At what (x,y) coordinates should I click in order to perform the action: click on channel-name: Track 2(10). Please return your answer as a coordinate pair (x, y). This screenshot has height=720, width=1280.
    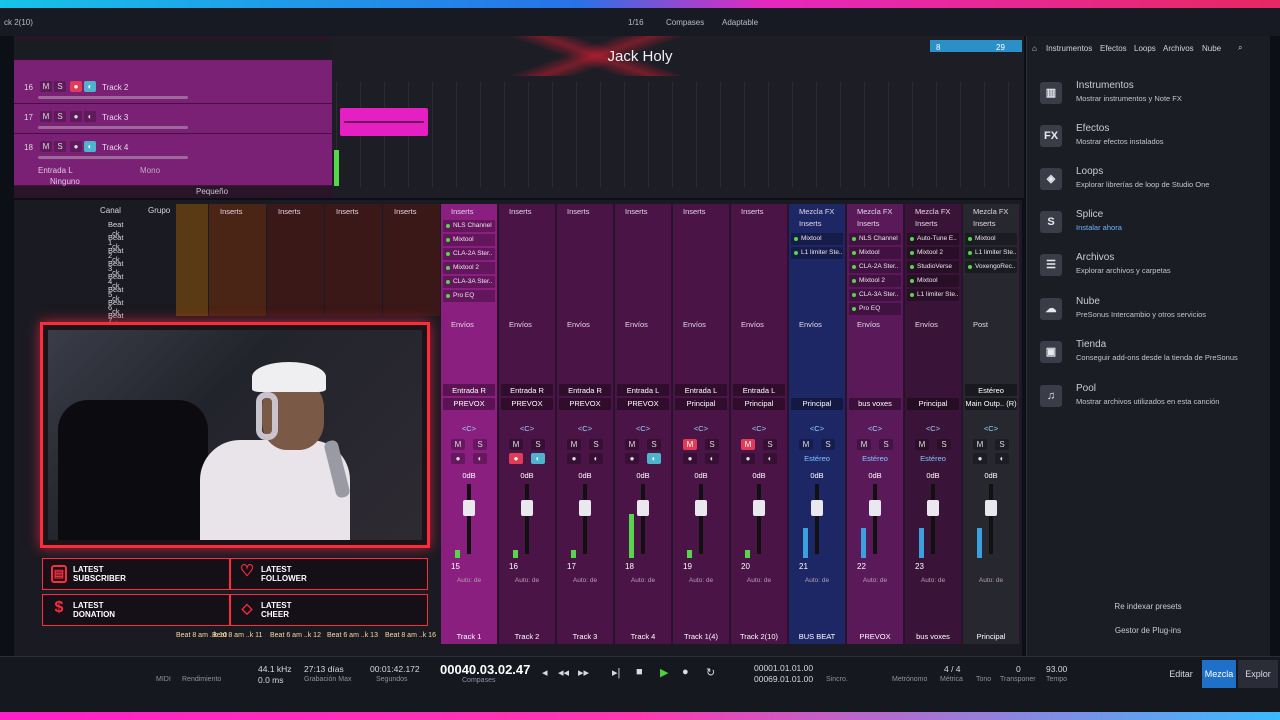
    Looking at the image, I should click on (759, 636).